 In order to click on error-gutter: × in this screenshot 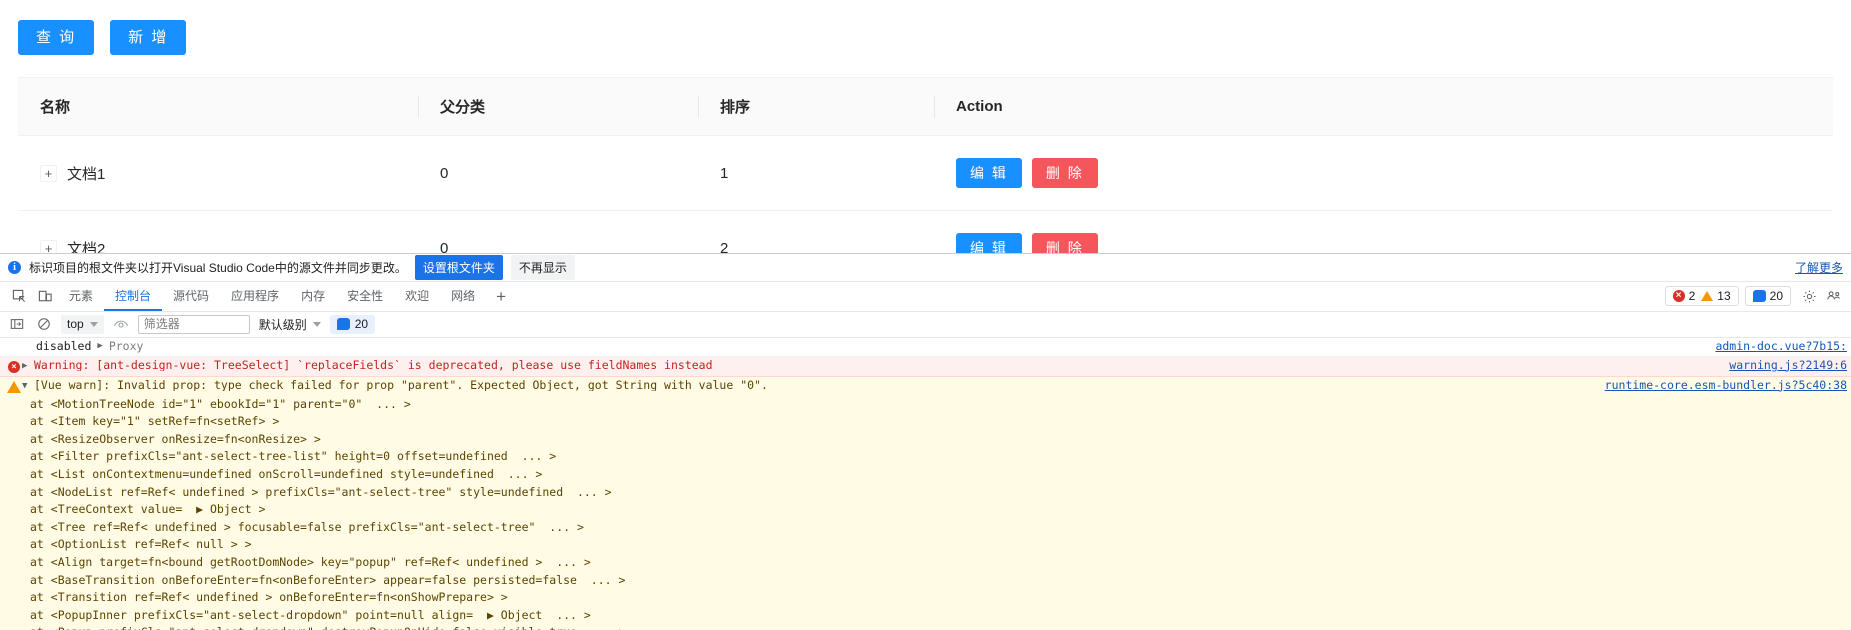, I will do `click(14, 366)`.